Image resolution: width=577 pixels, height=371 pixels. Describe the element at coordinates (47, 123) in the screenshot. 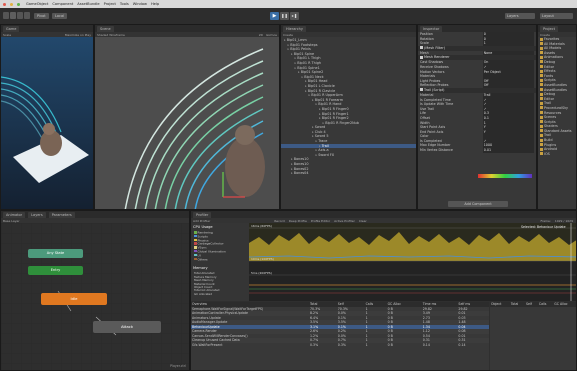

I see `game-viewport` at that location.